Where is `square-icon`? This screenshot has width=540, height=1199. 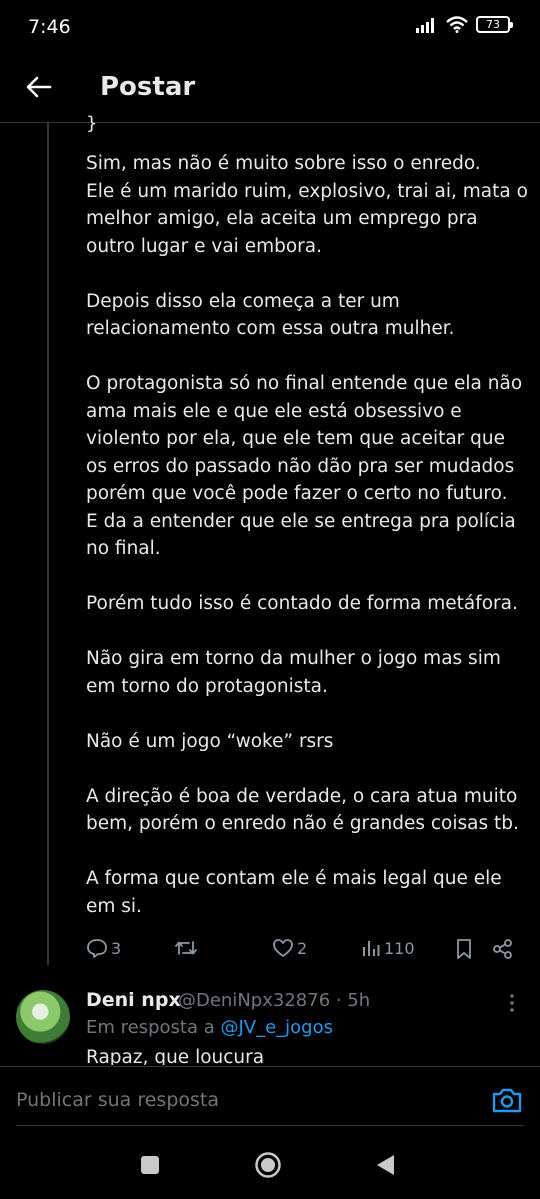 square-icon is located at coordinates (150, 1165).